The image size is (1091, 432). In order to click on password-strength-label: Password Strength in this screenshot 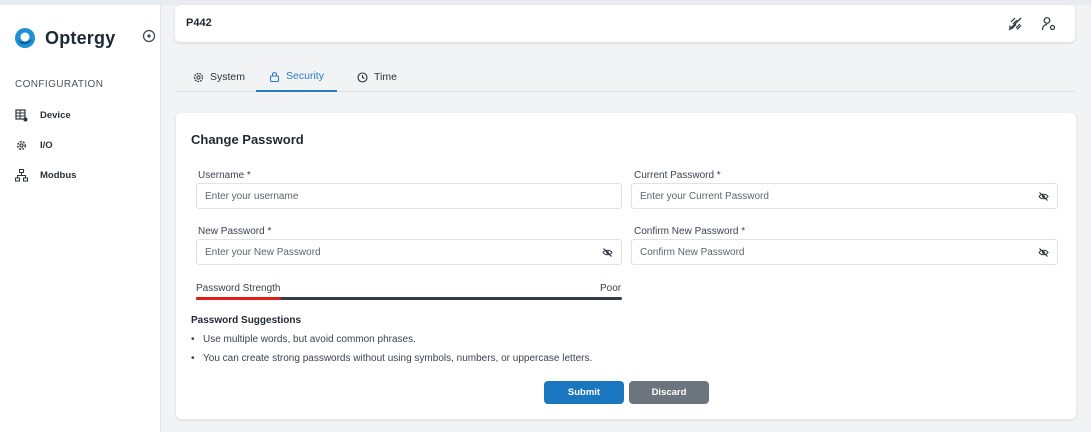, I will do `click(238, 288)`.